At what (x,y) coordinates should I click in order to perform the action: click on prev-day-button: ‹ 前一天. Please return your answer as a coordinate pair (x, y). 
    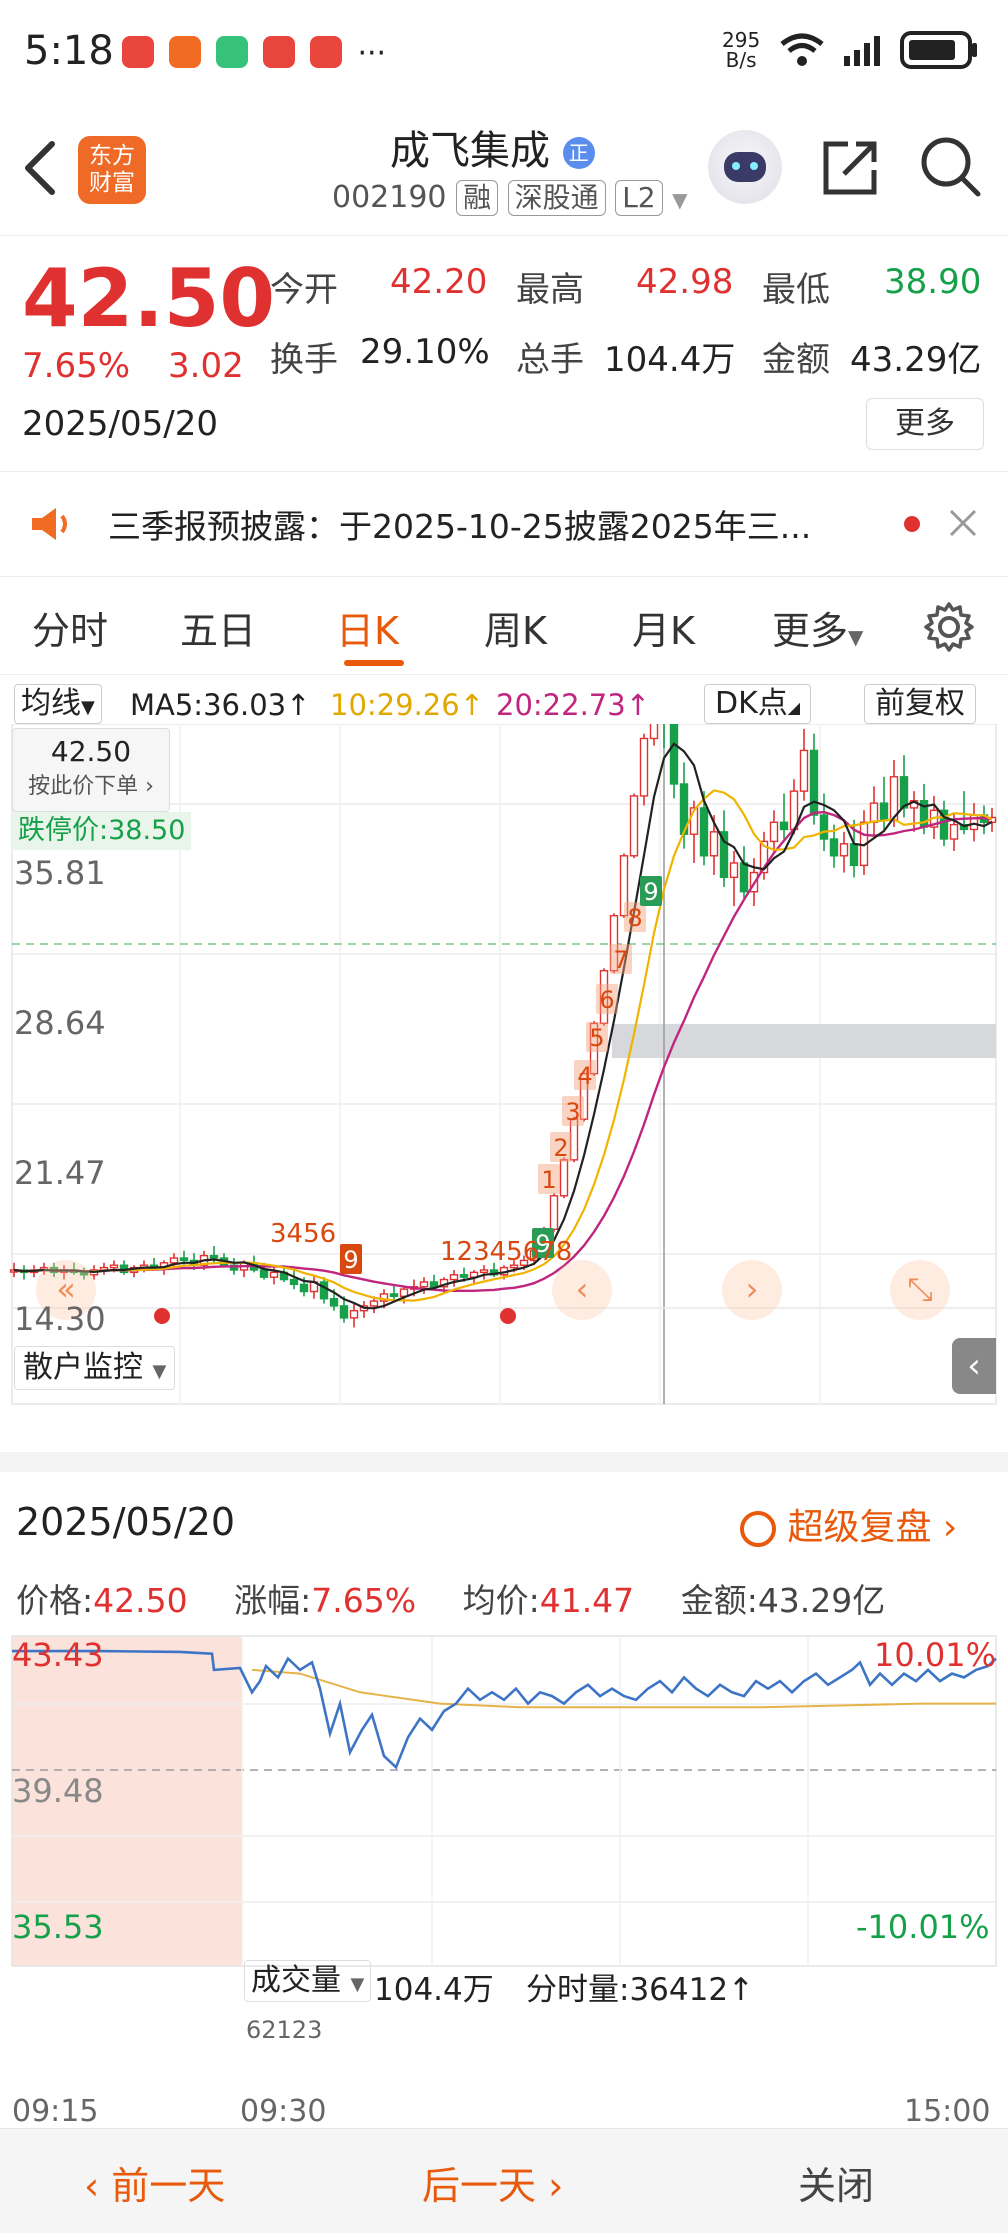
    Looking at the image, I should click on (154, 2182).